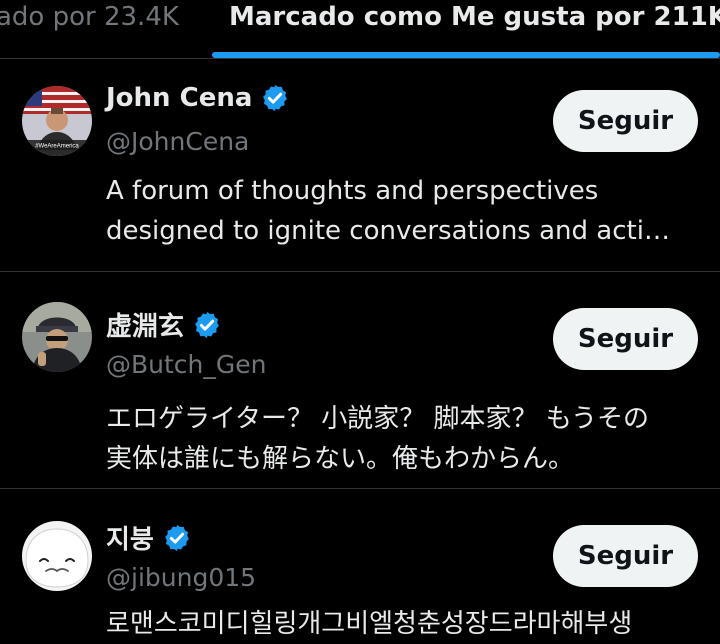 This screenshot has height=644, width=720. I want to click on bio-line: A forum of thoughts and perspectives, so click(352, 191).